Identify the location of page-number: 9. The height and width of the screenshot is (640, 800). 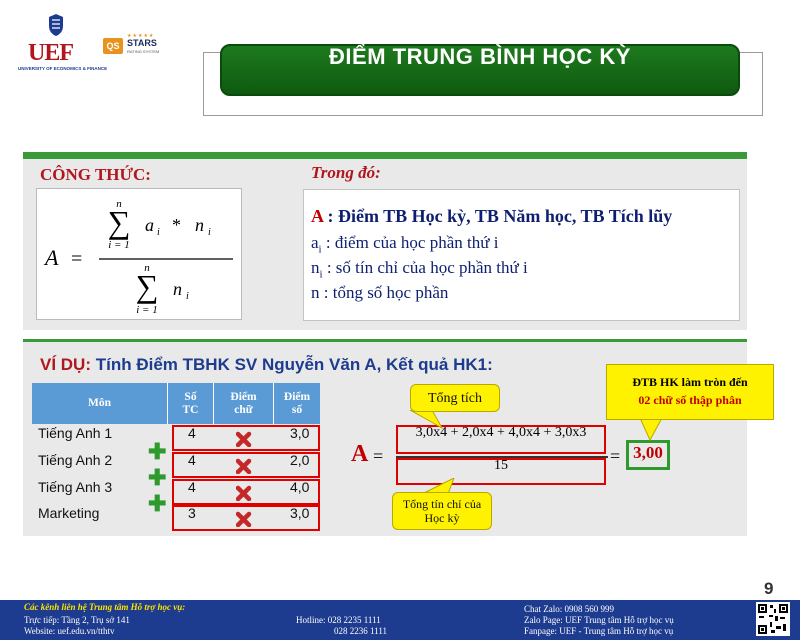
(769, 588).